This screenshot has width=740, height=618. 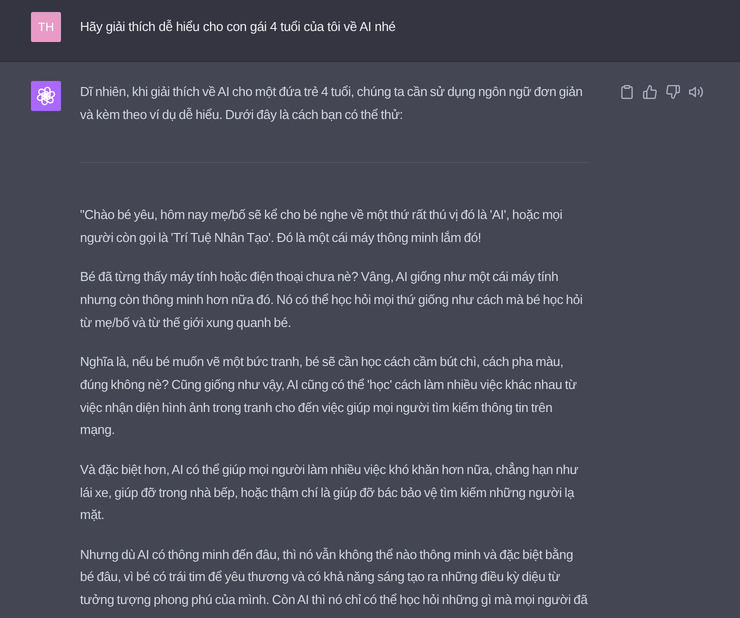 What do you see at coordinates (332, 103) in the screenshot?
I see `response-paragraph: Dĩ nhiên, khi giải thích về AI cho một đứa trẻ 4 tuổi, chúng ta cần sử dụng ngôn ngữ đơn giản và kèm theo ví dụ dễ hiểu. Dưới đây là cách bạn có thể thử:` at bounding box center [332, 103].